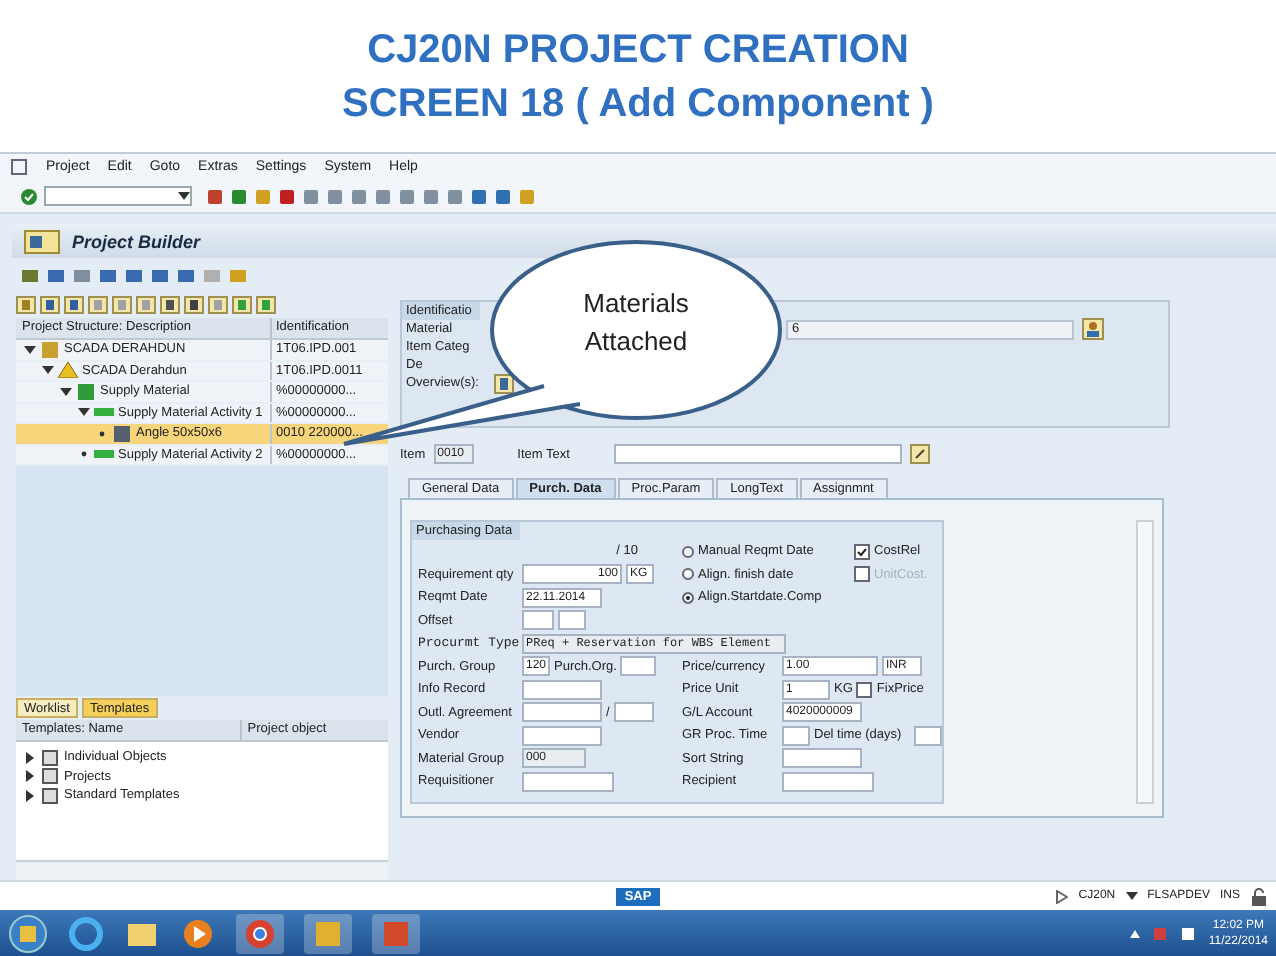  Describe the element at coordinates (198, 934) in the screenshot. I see `media-player-icon` at that location.